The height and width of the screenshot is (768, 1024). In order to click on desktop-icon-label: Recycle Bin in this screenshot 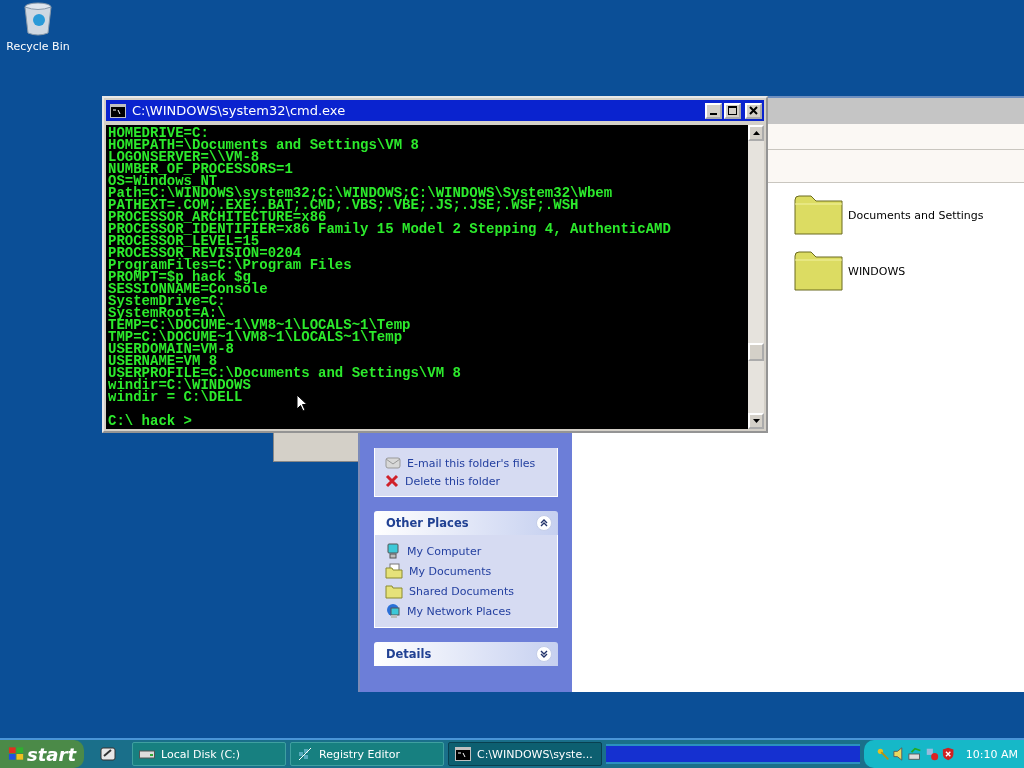, I will do `click(38, 46)`.